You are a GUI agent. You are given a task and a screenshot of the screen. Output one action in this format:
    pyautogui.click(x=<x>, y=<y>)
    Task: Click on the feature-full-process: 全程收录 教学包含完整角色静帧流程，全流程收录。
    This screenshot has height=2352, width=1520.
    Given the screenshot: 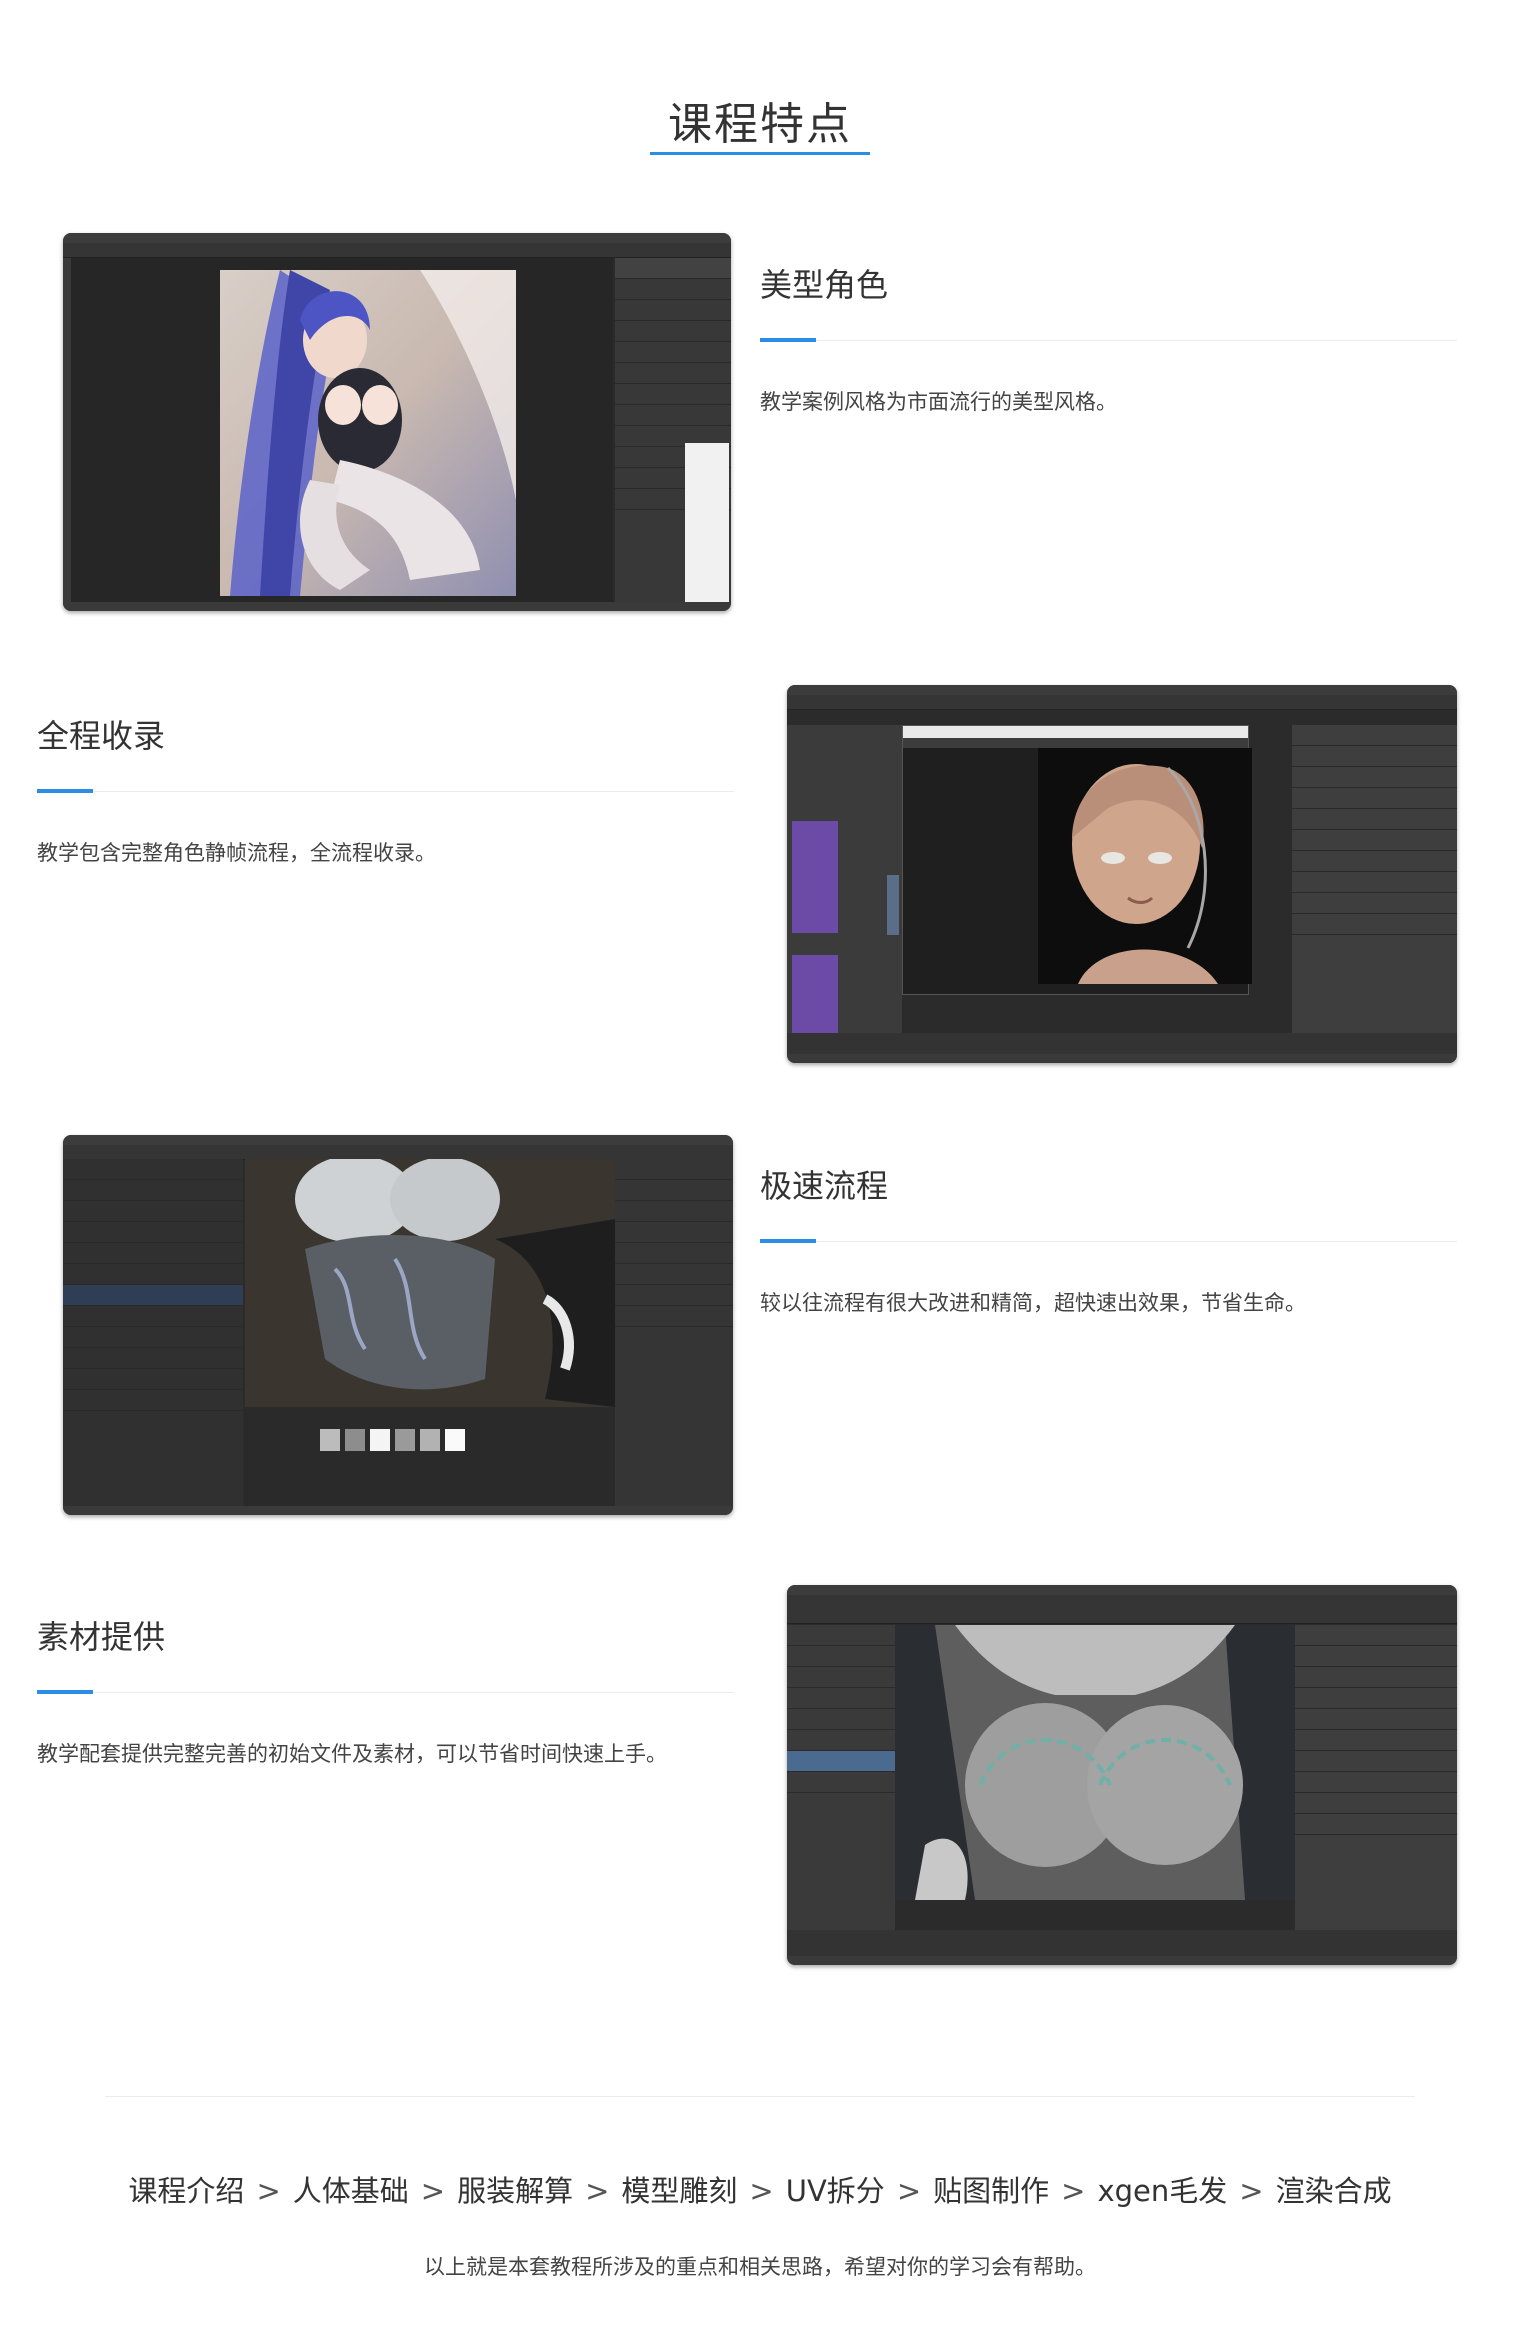 What is the action you would take?
    pyautogui.click(x=385, y=791)
    